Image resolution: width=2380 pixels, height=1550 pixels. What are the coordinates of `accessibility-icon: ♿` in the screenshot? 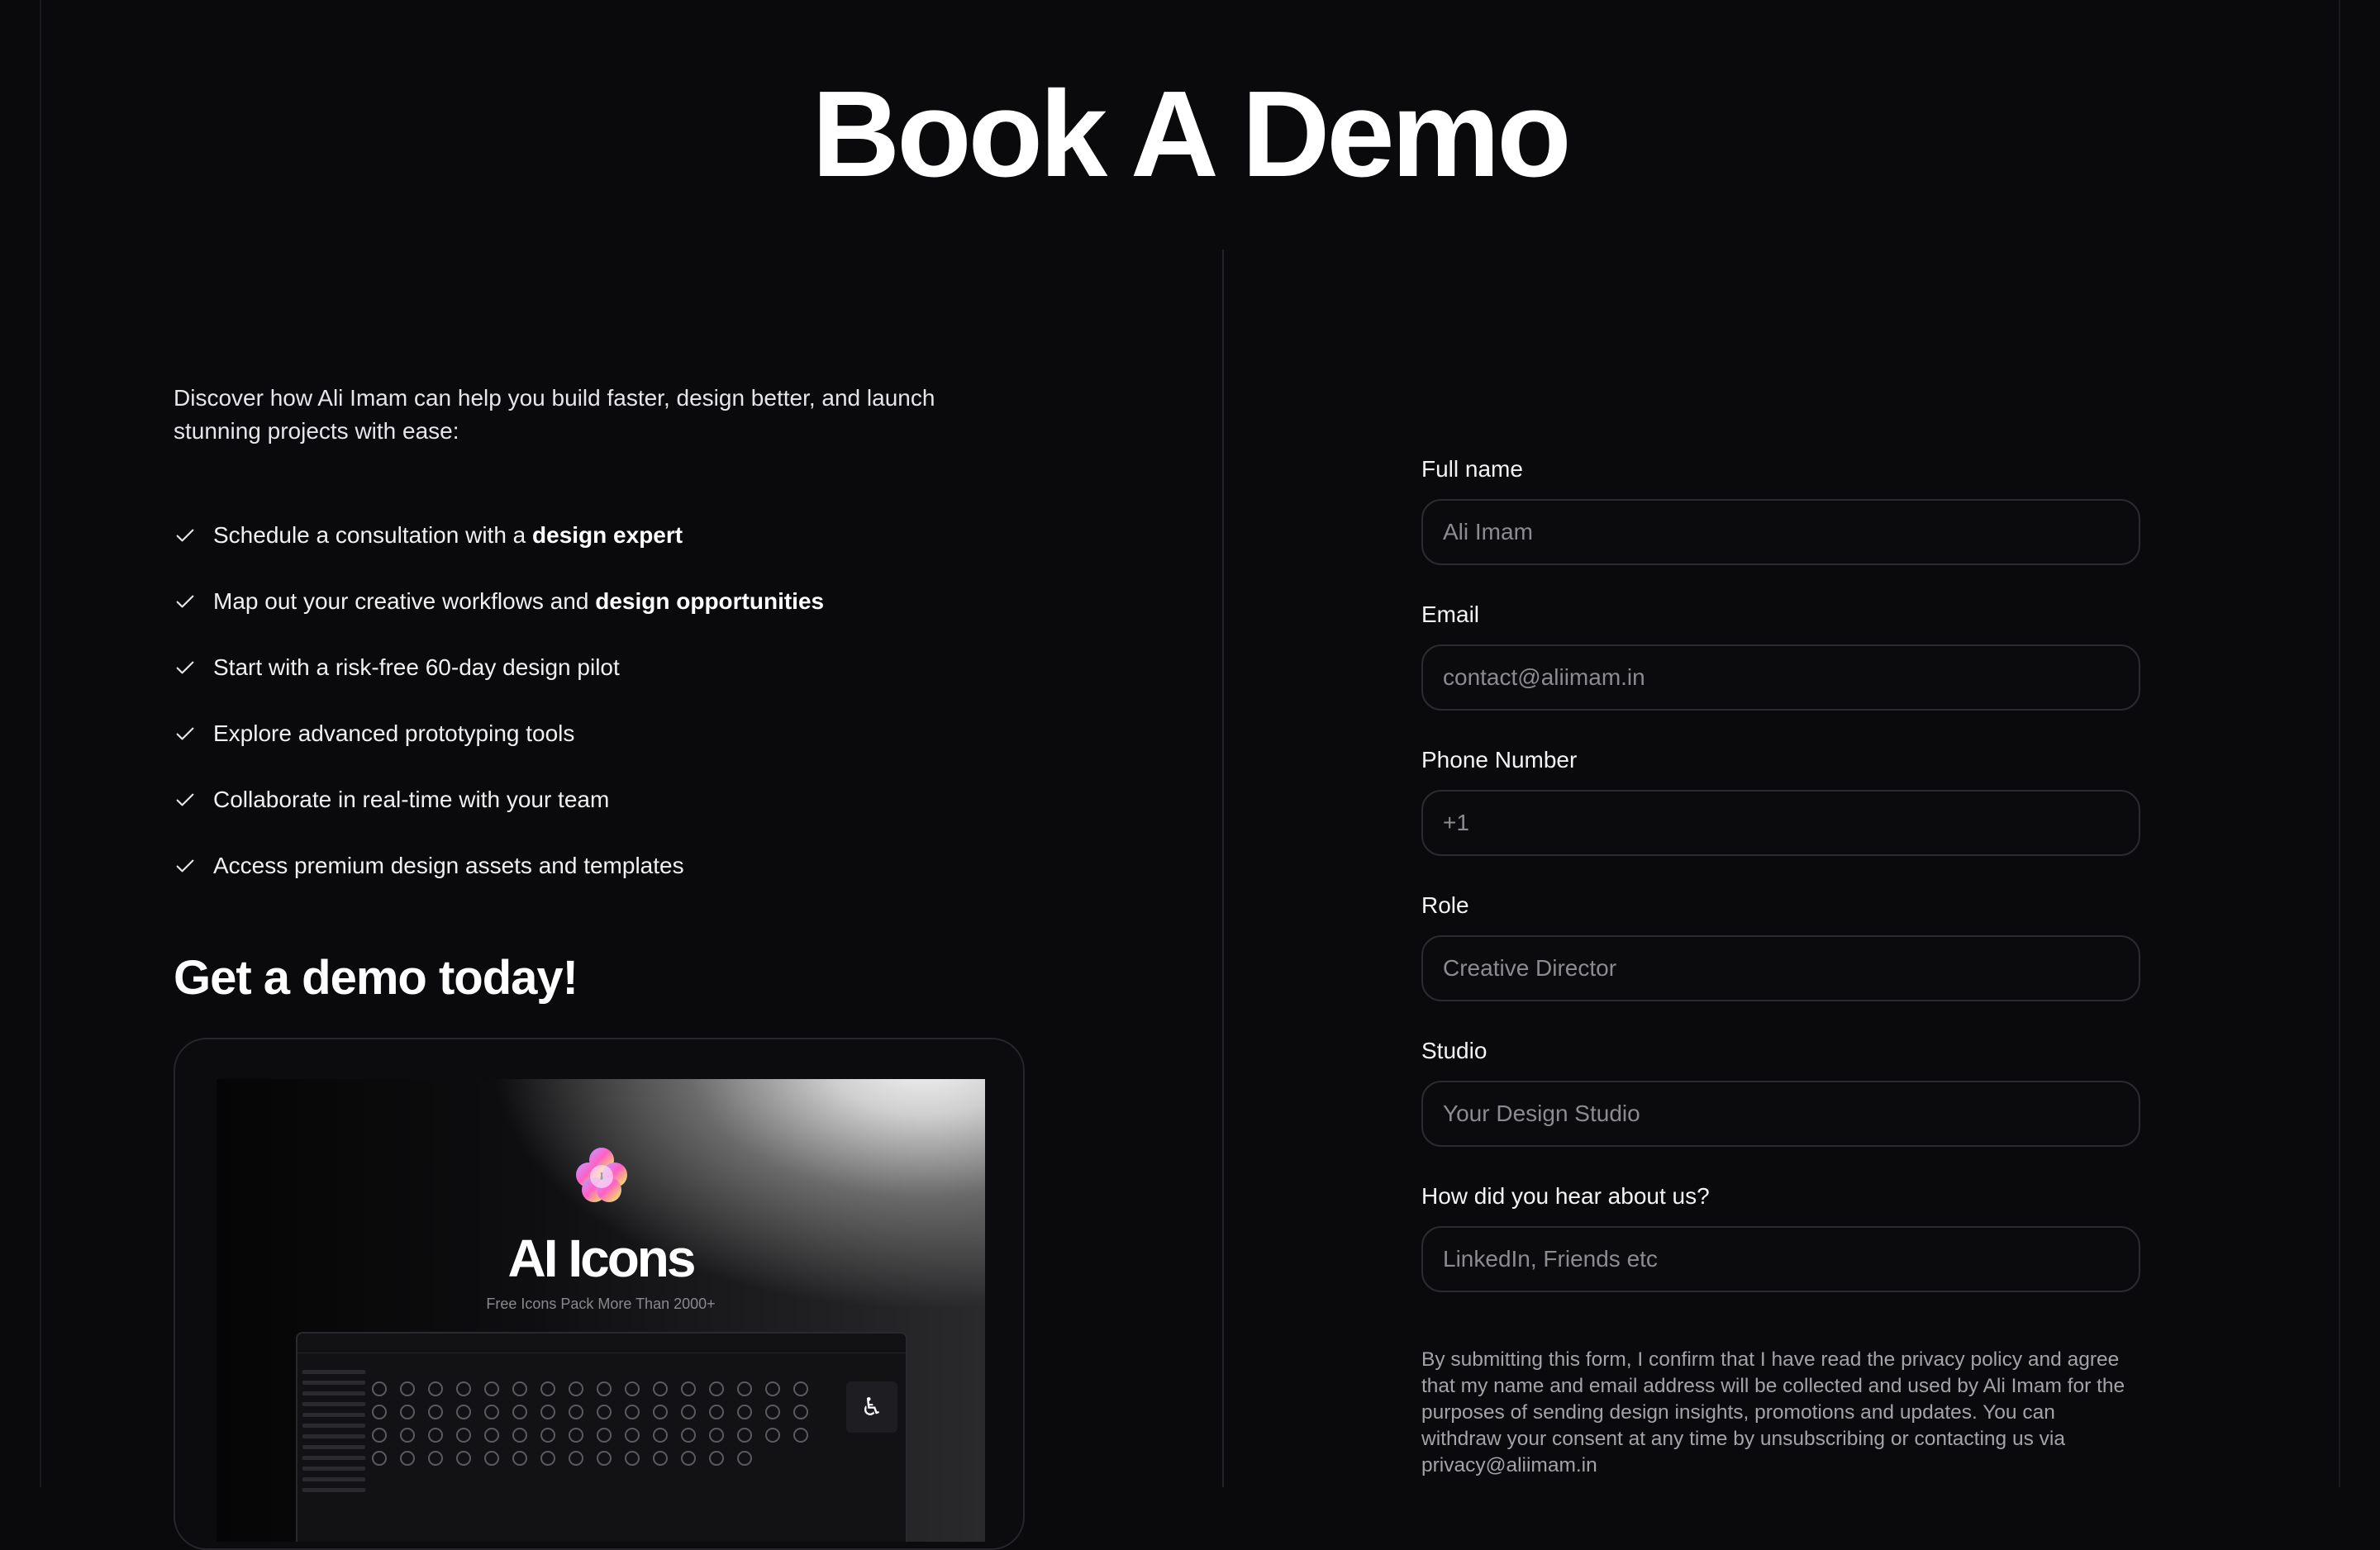 It's located at (871, 1407).